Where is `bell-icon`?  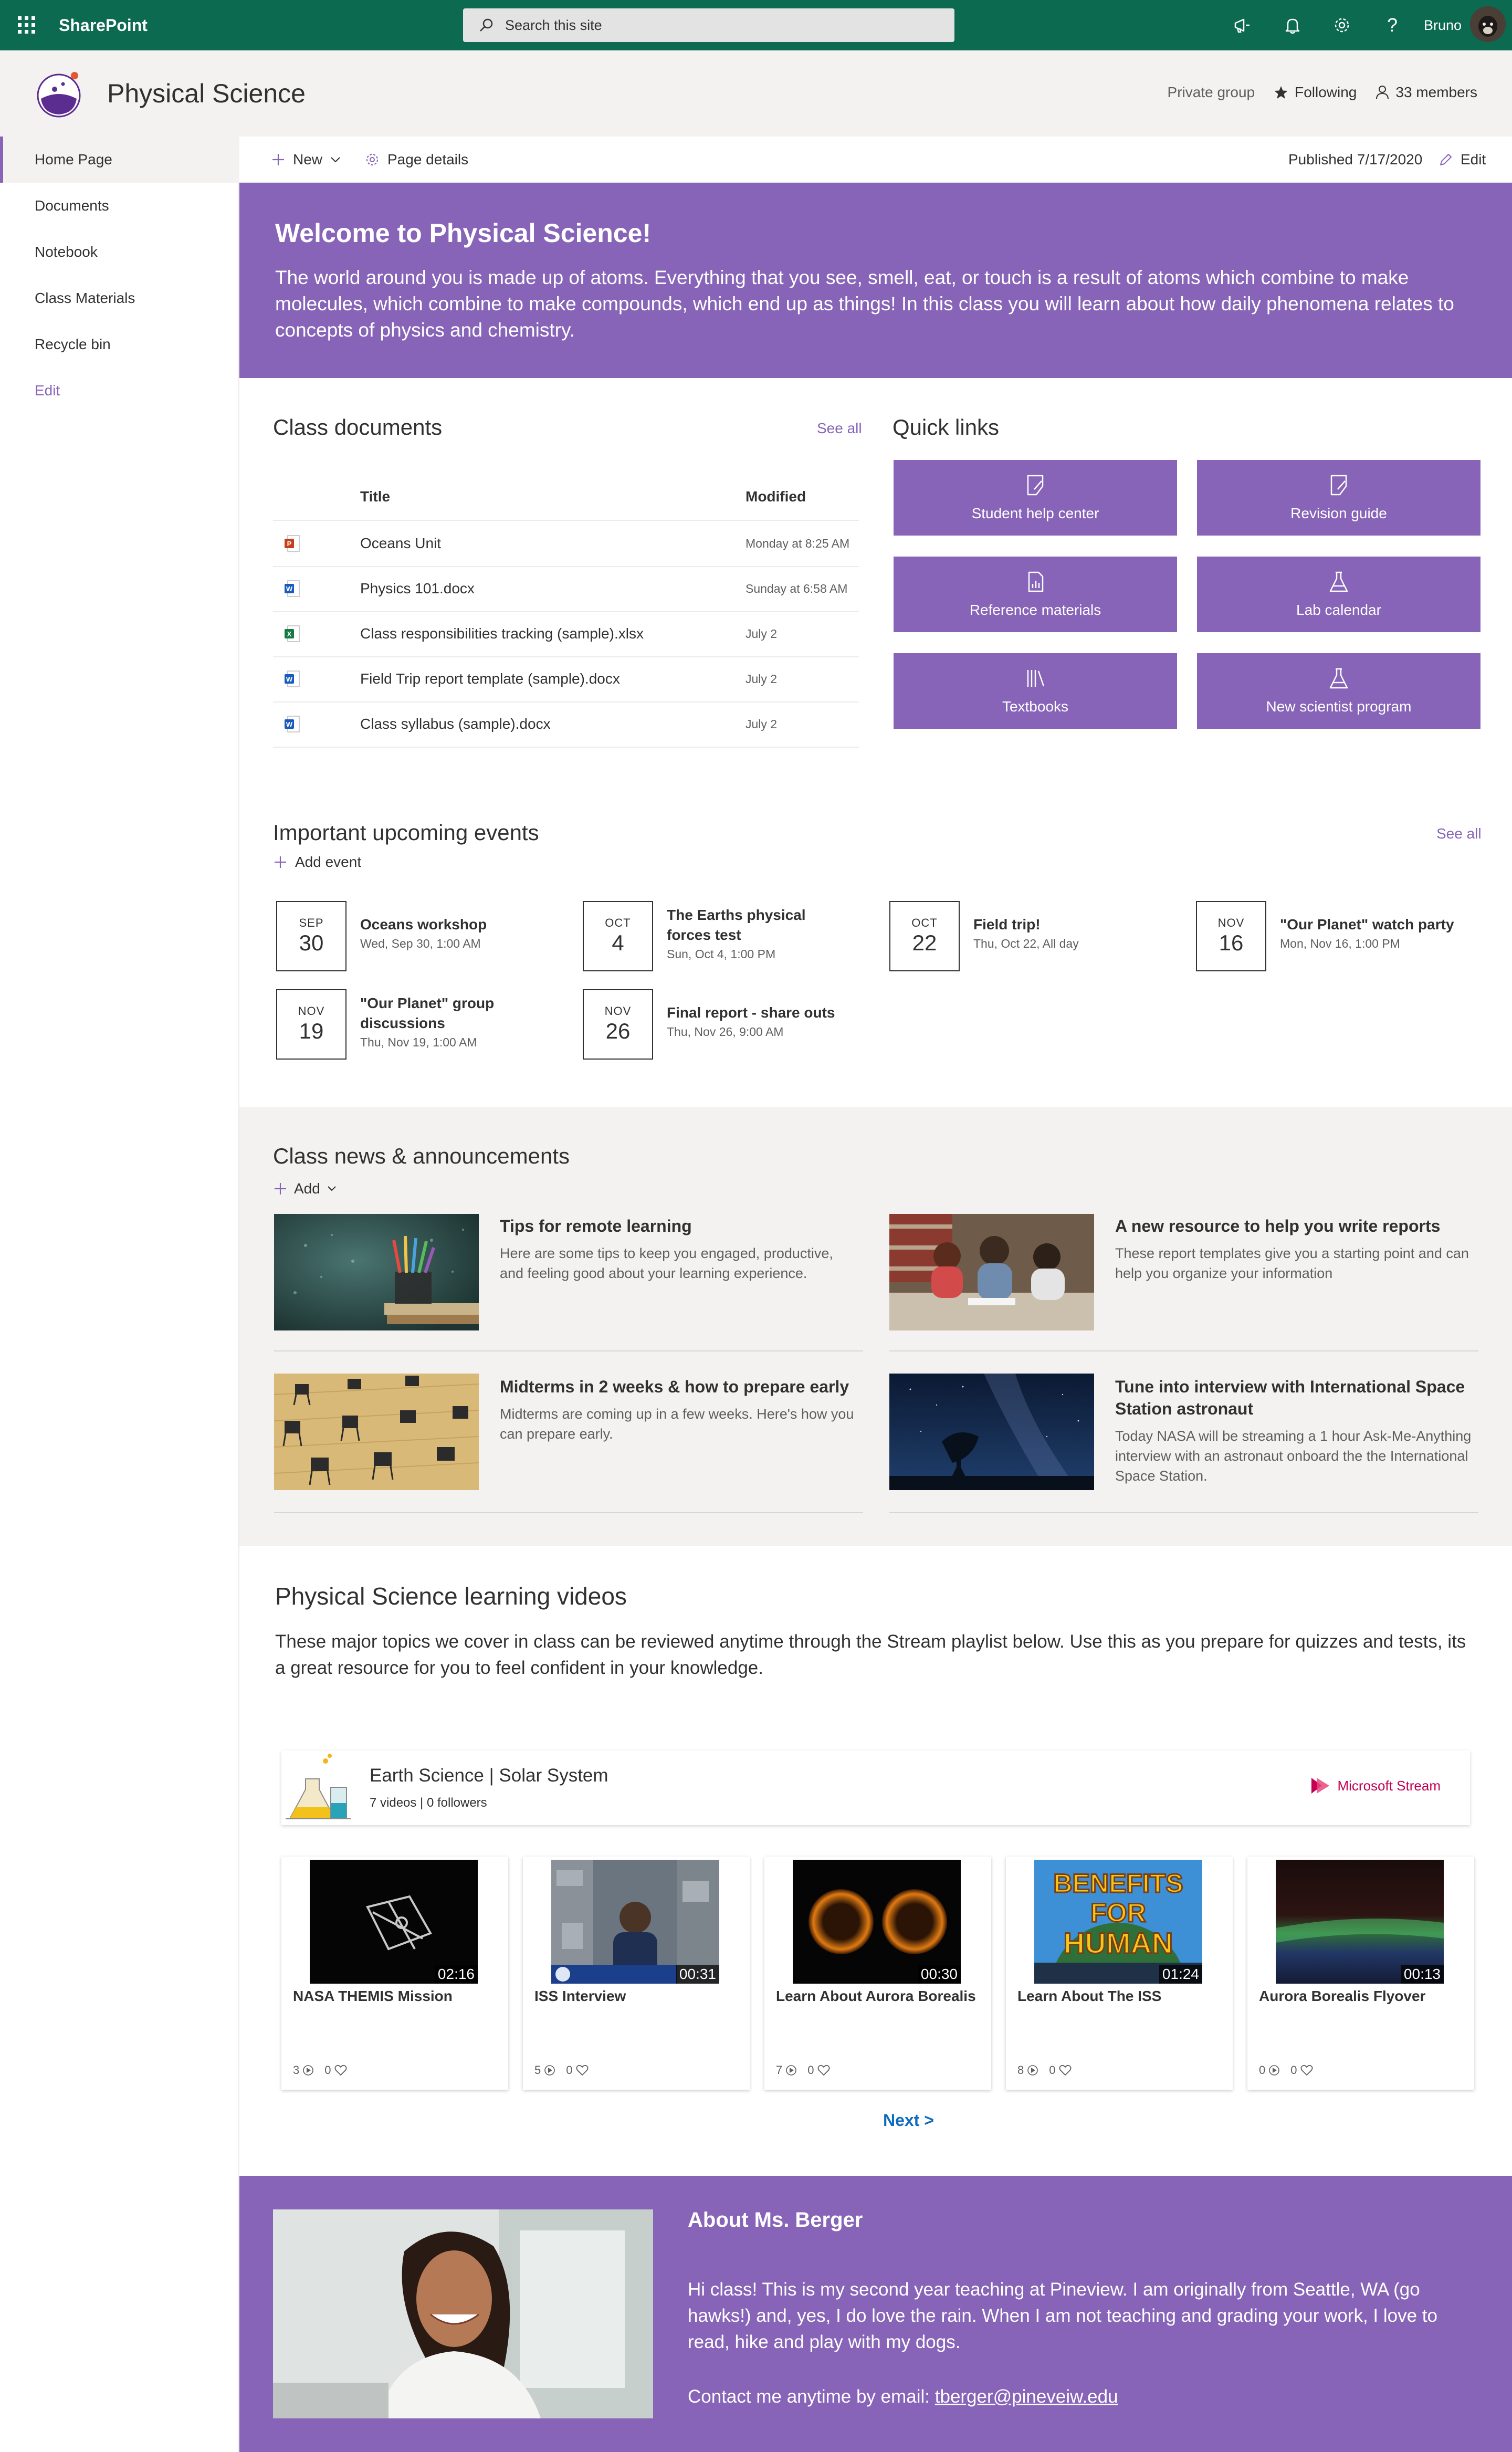 bell-icon is located at coordinates (1292, 25).